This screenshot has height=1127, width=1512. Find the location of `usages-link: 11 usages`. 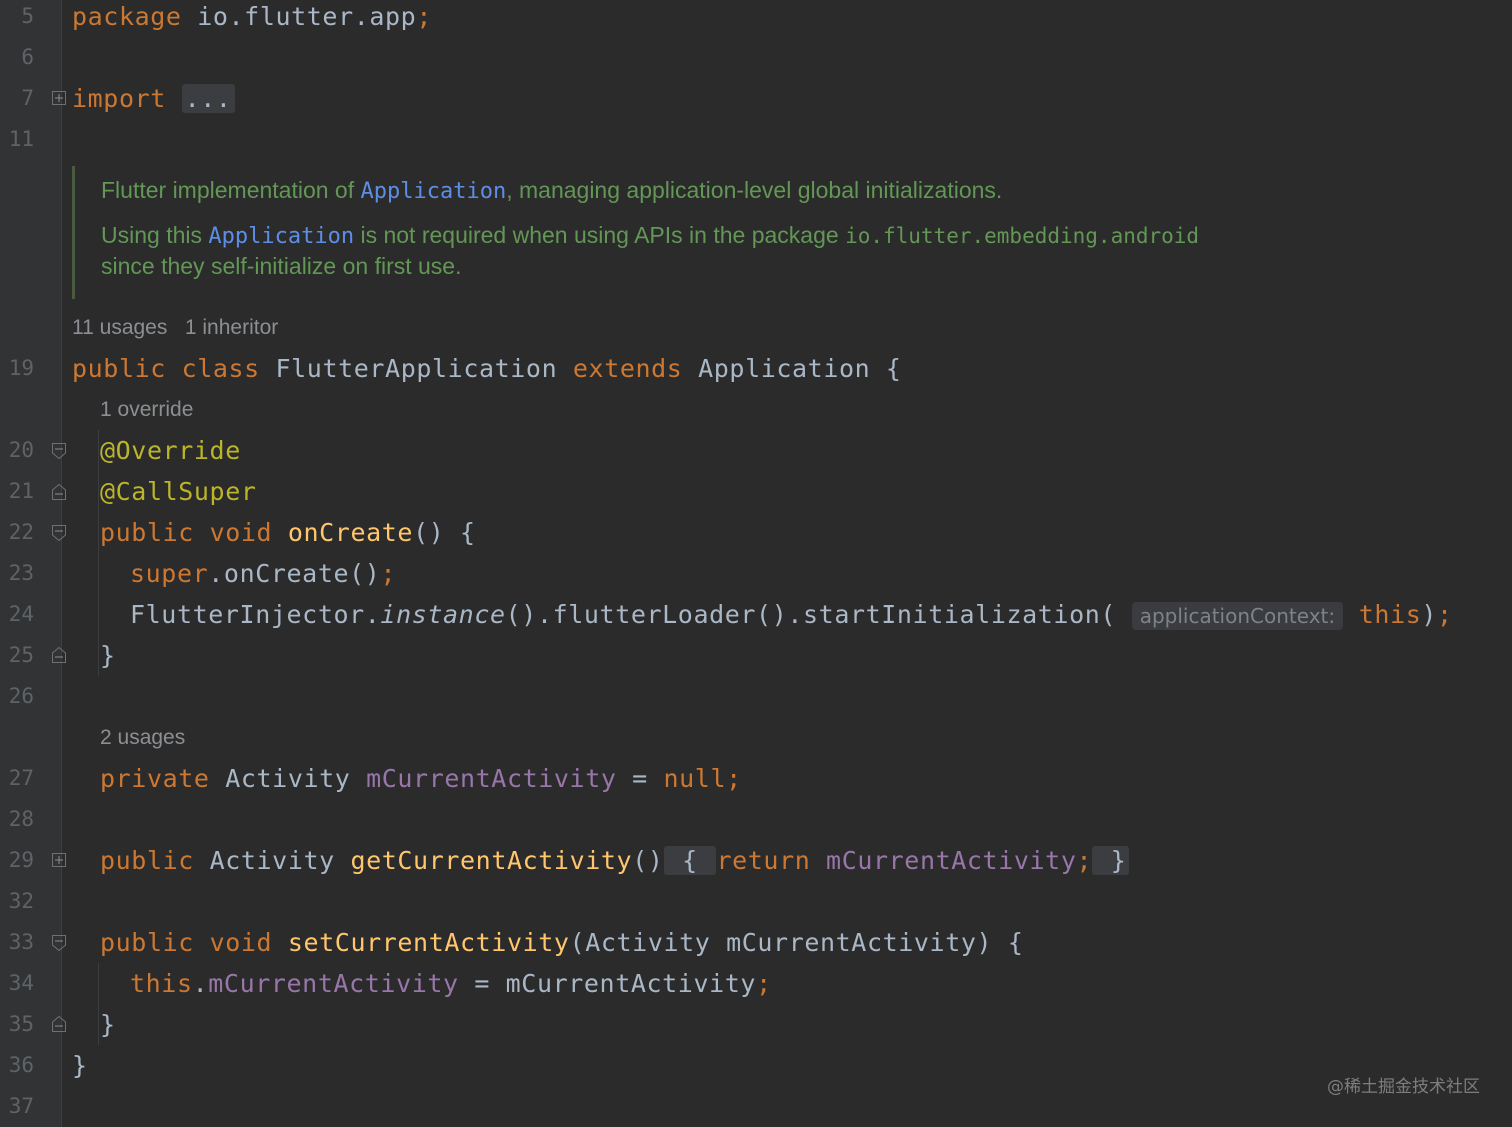

usages-link: 11 usages is located at coordinates (119, 327).